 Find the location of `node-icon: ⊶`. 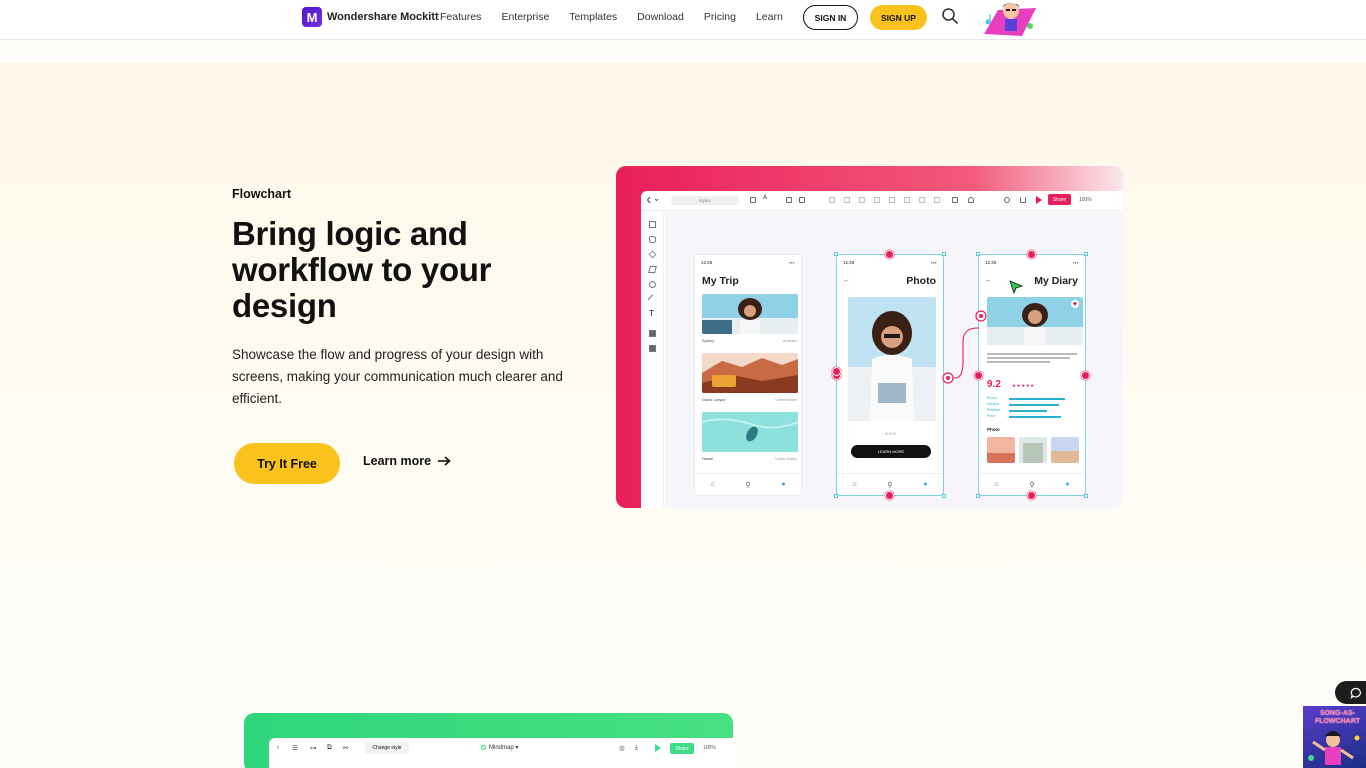

node-icon: ⊶ is located at coordinates (313, 748).